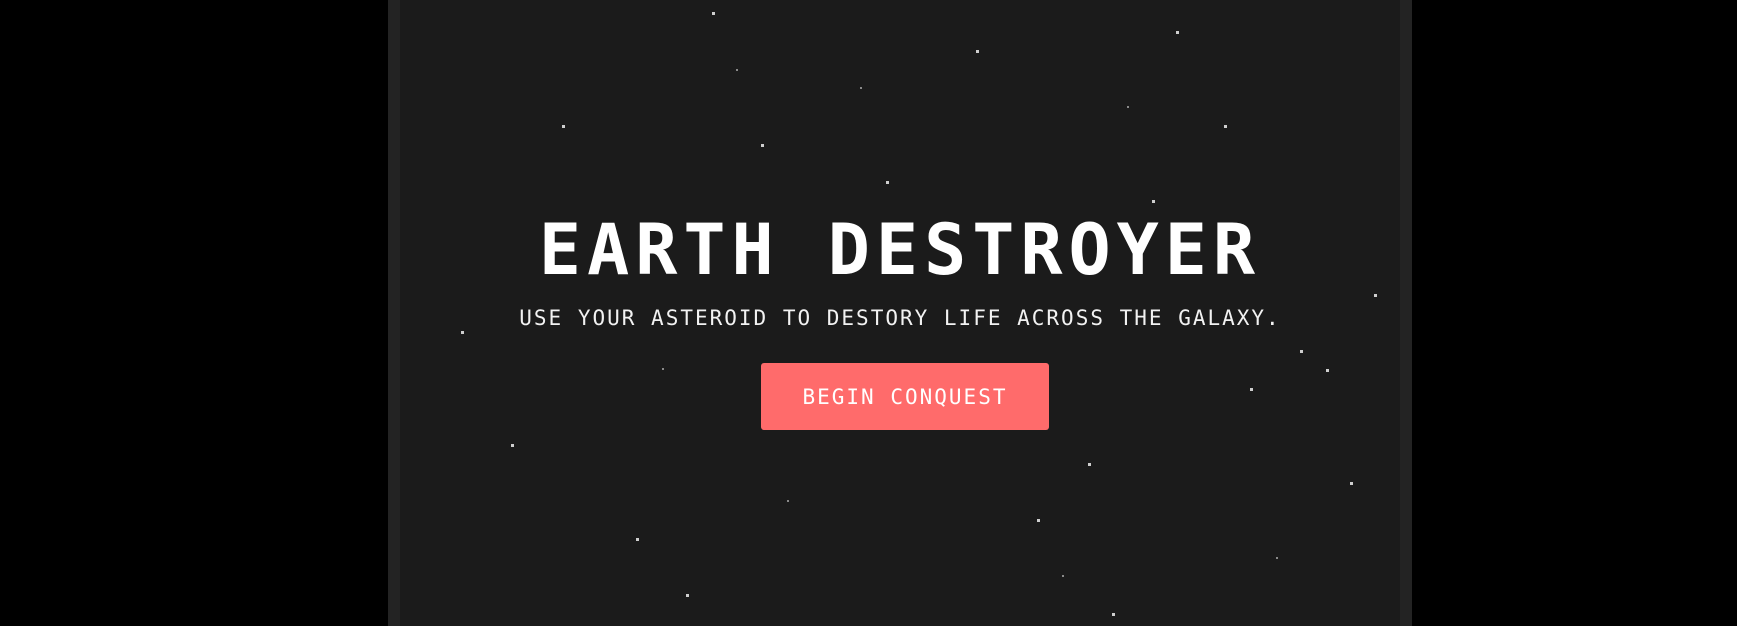 This screenshot has width=1737, height=626. What do you see at coordinates (900, 250) in the screenshot?
I see `game-title: EARTH DESTROYER` at bounding box center [900, 250].